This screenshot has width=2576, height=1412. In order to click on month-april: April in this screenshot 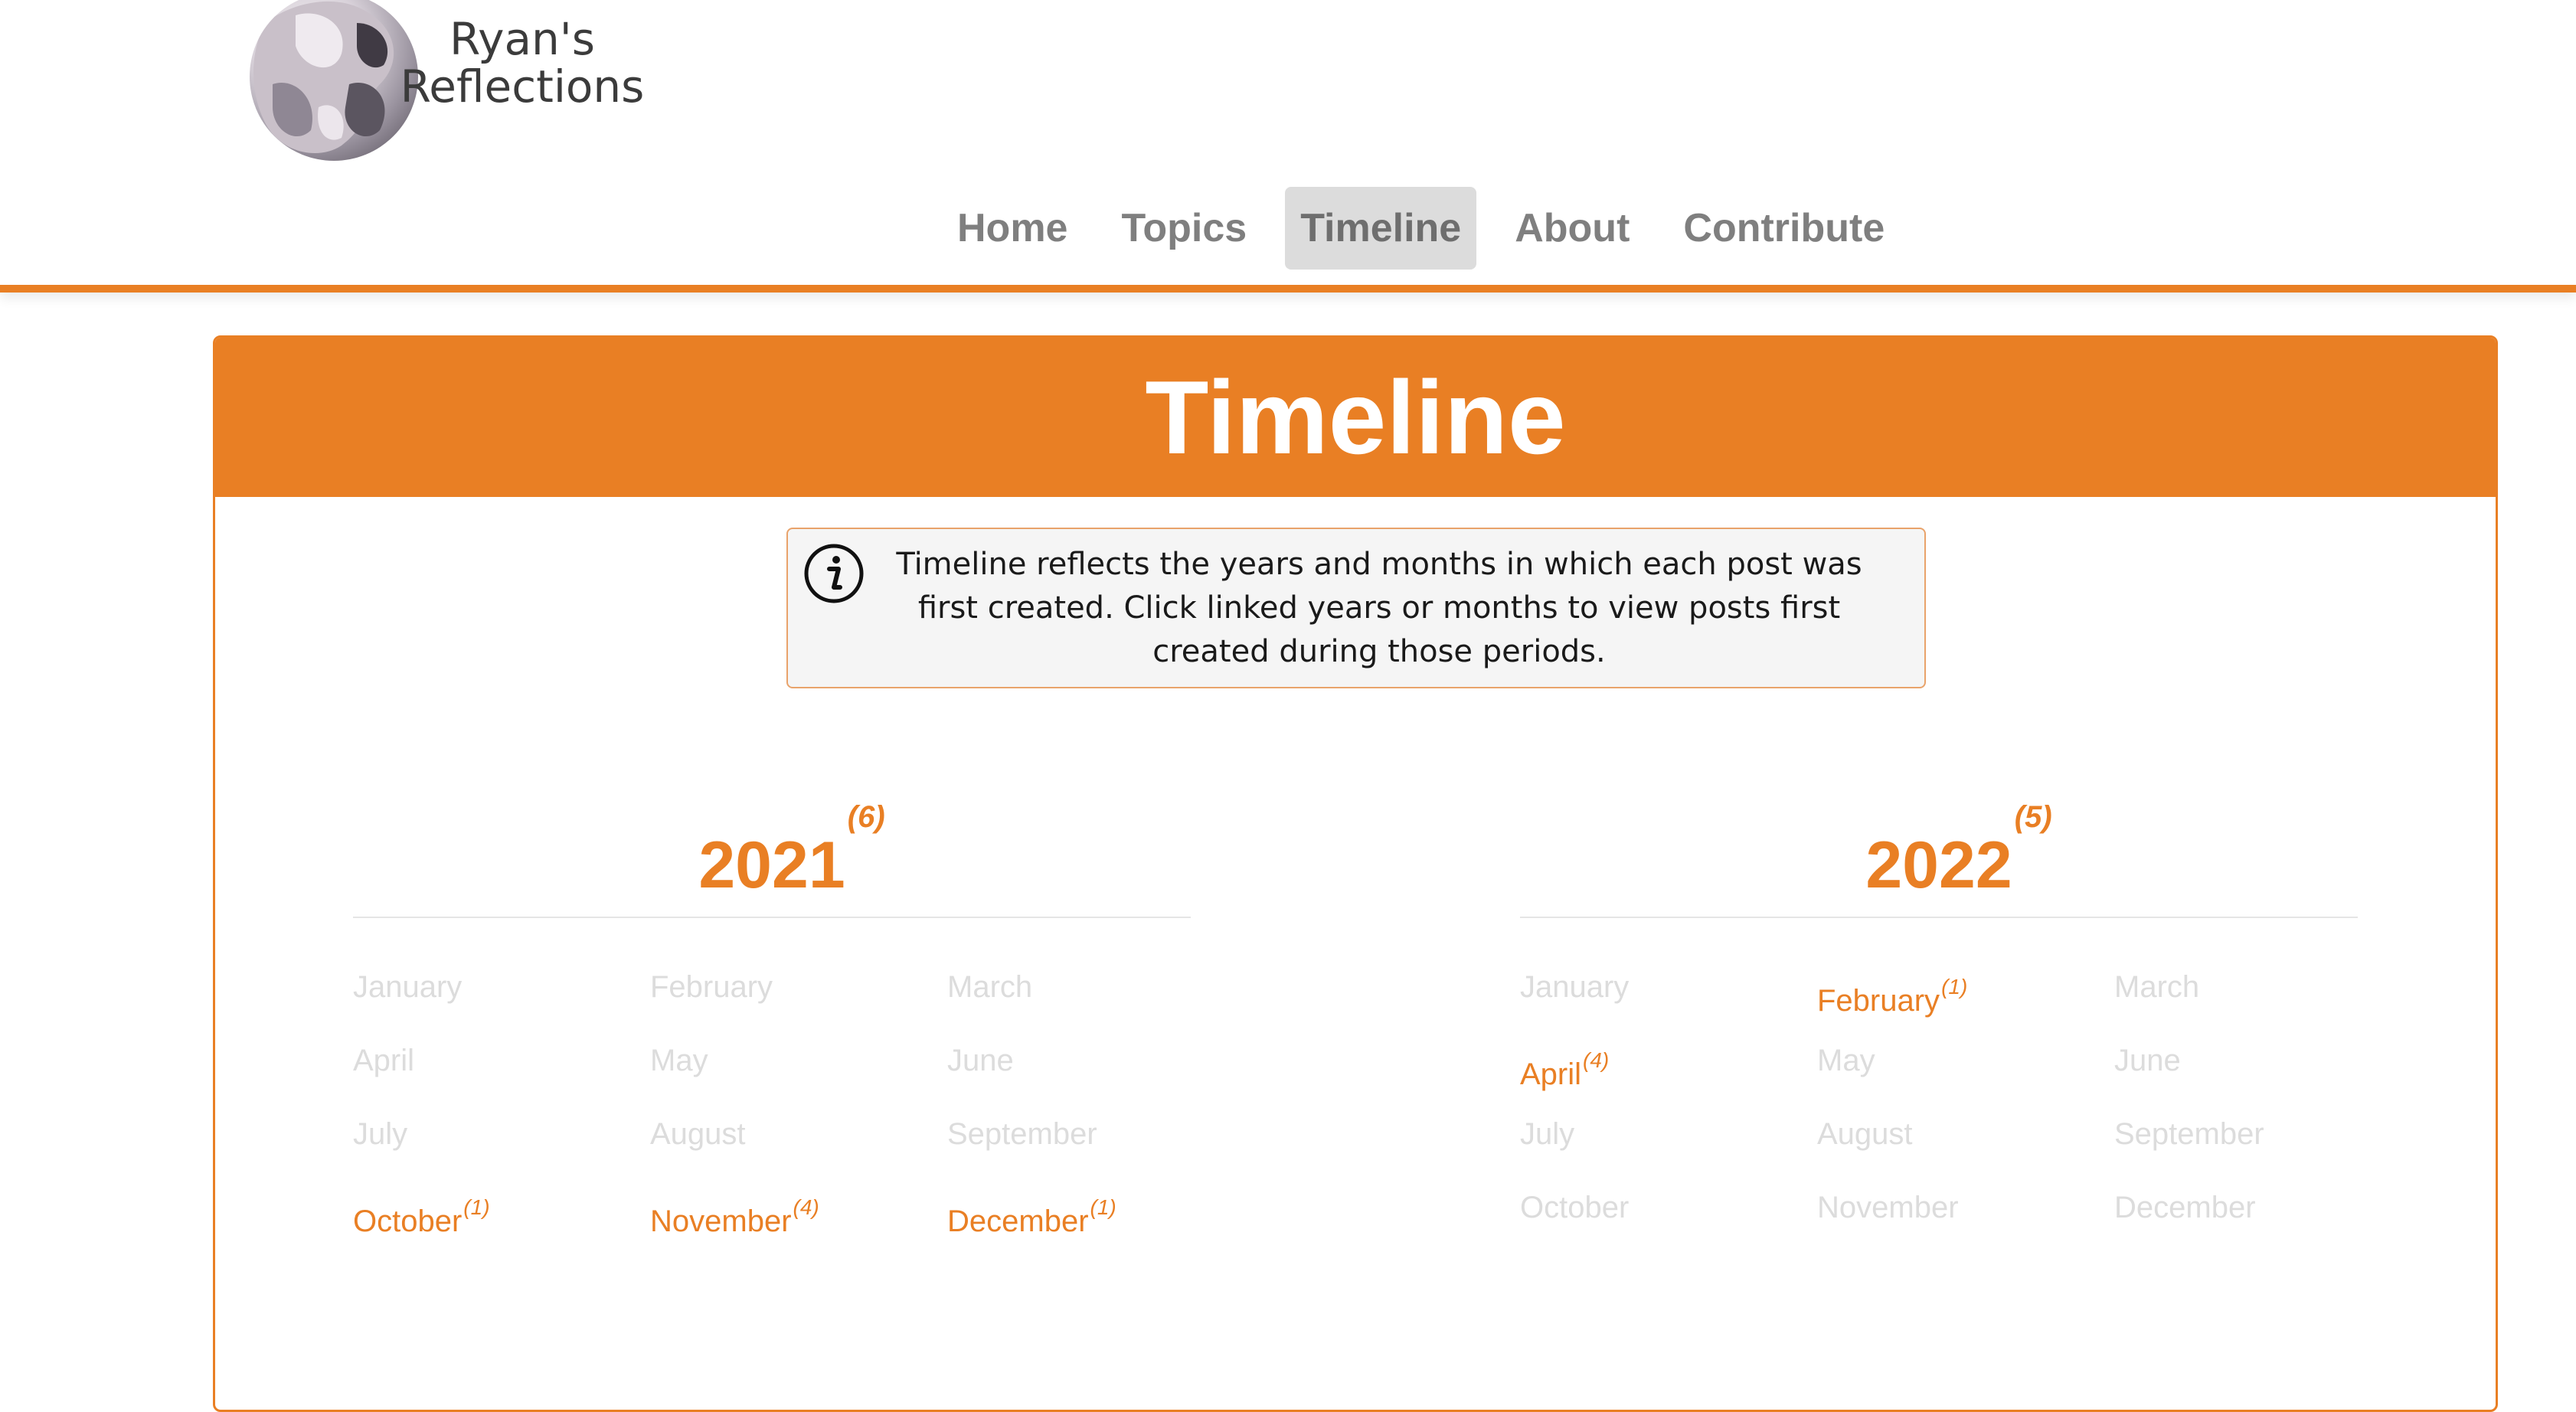, I will do `click(384, 1061)`.